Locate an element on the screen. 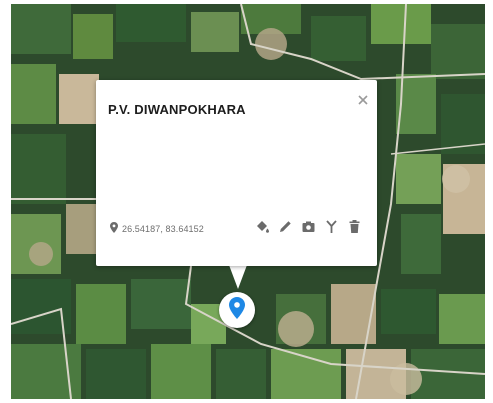 Image resolution: width=493 pixels, height=403 pixels. coordinates: 26.54187, 83.64152 is located at coordinates (157, 229).